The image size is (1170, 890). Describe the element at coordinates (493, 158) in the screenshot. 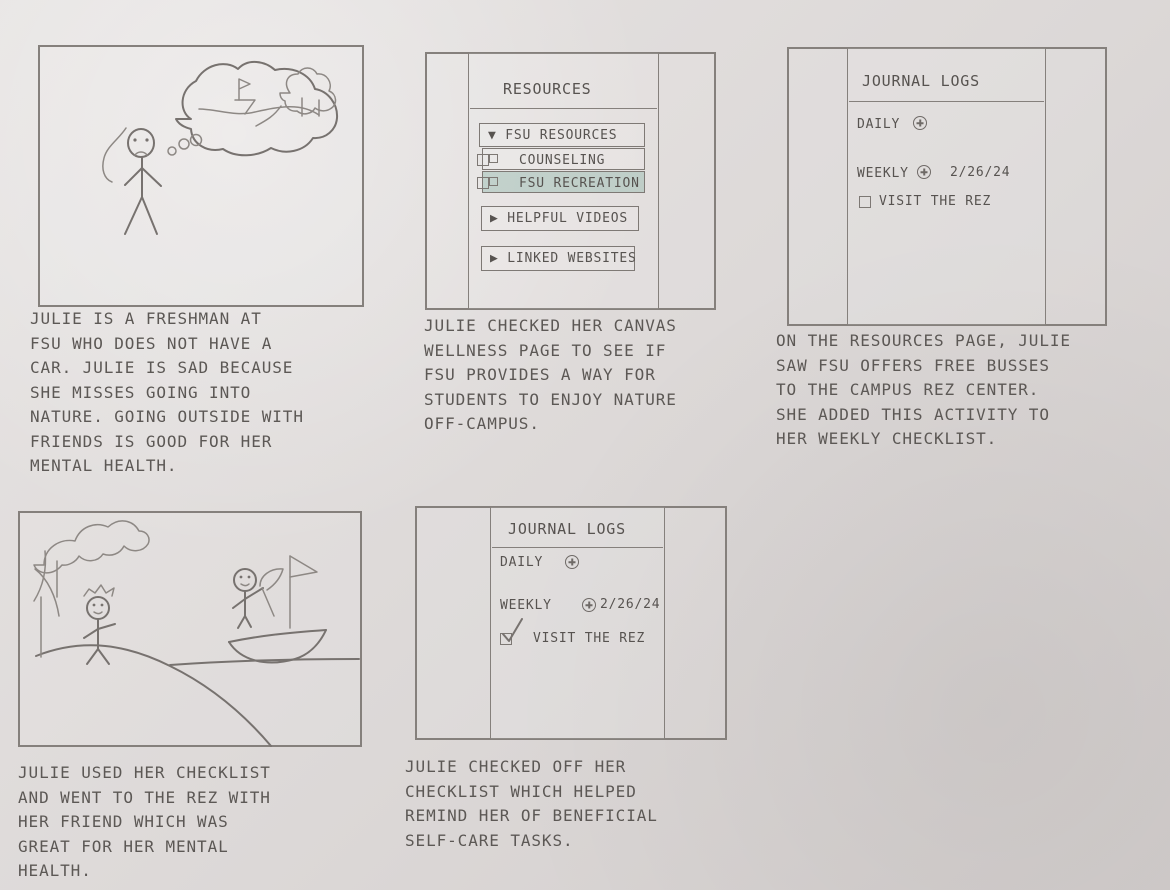

I see `counseling-secondary-checkbox-icon` at that location.